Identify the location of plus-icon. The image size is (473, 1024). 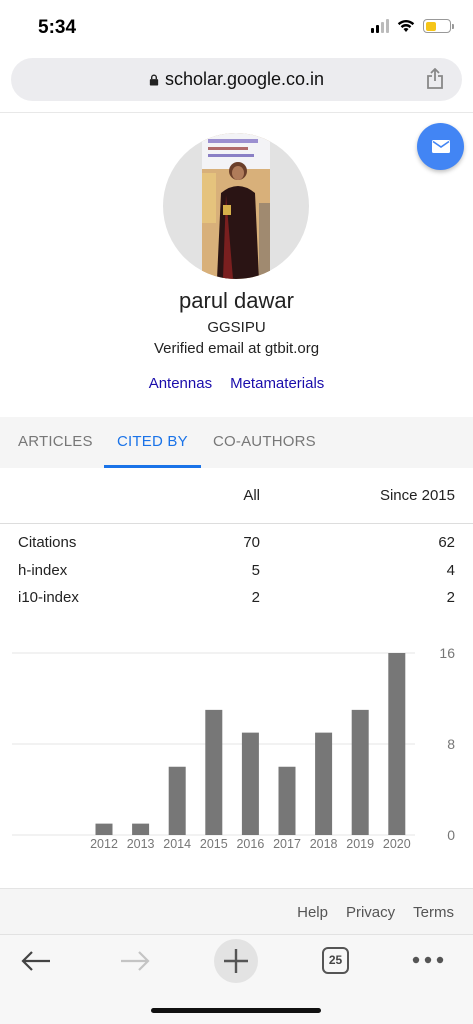
(236, 961).